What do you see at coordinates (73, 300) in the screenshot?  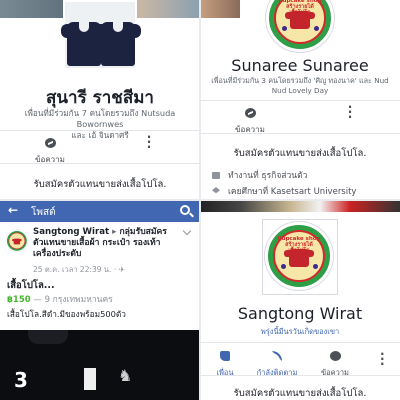 I see `location: — 9 กรุงเทพมหานคร` at bounding box center [73, 300].